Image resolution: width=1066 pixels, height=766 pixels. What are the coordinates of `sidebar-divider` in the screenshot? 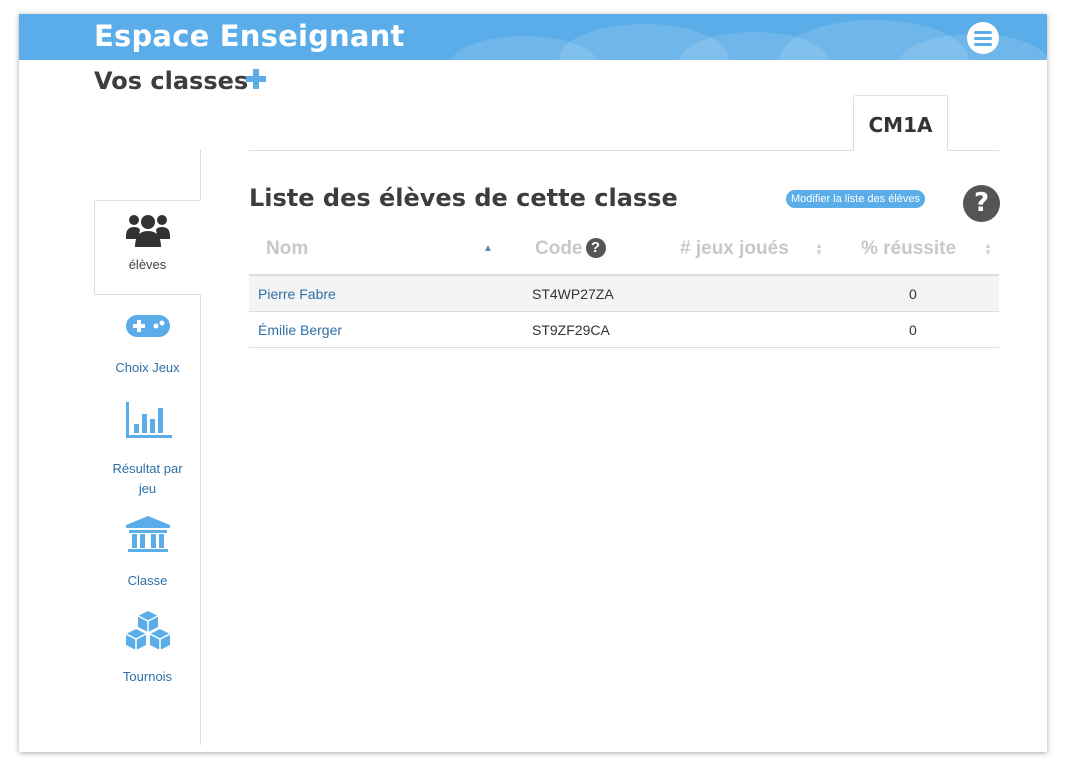 It's located at (200, 175).